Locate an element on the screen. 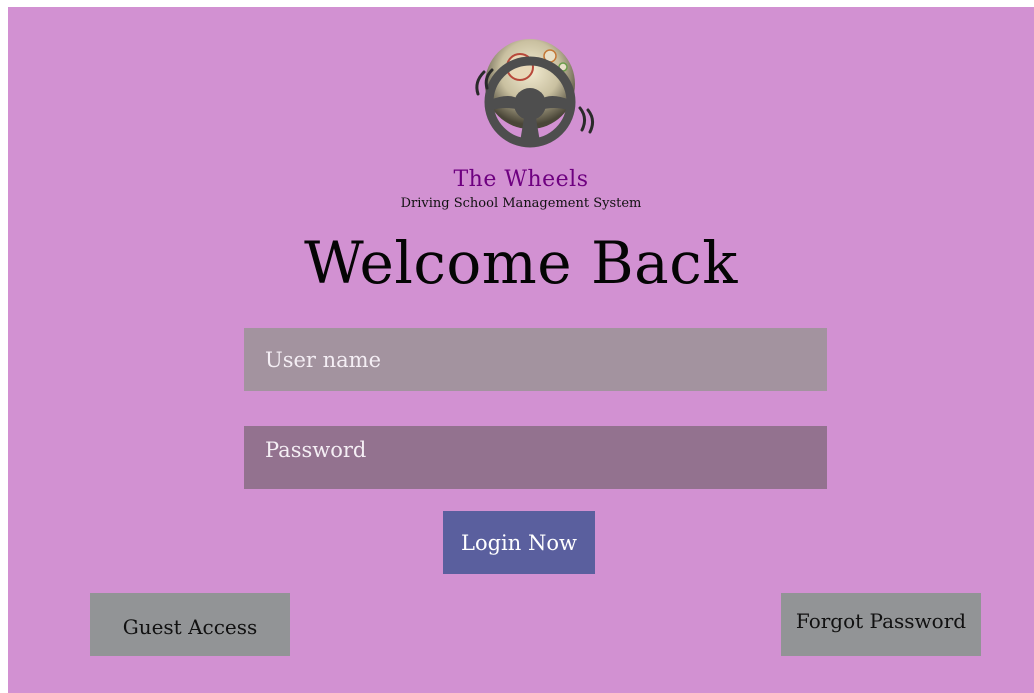 This screenshot has height=693, width=1034. password-input is located at coordinates (535, 457).